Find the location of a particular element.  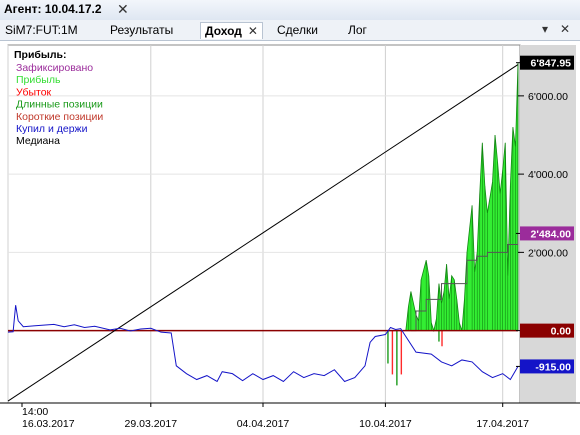

y-tick-label: 2'000.00 is located at coordinates (548, 253).